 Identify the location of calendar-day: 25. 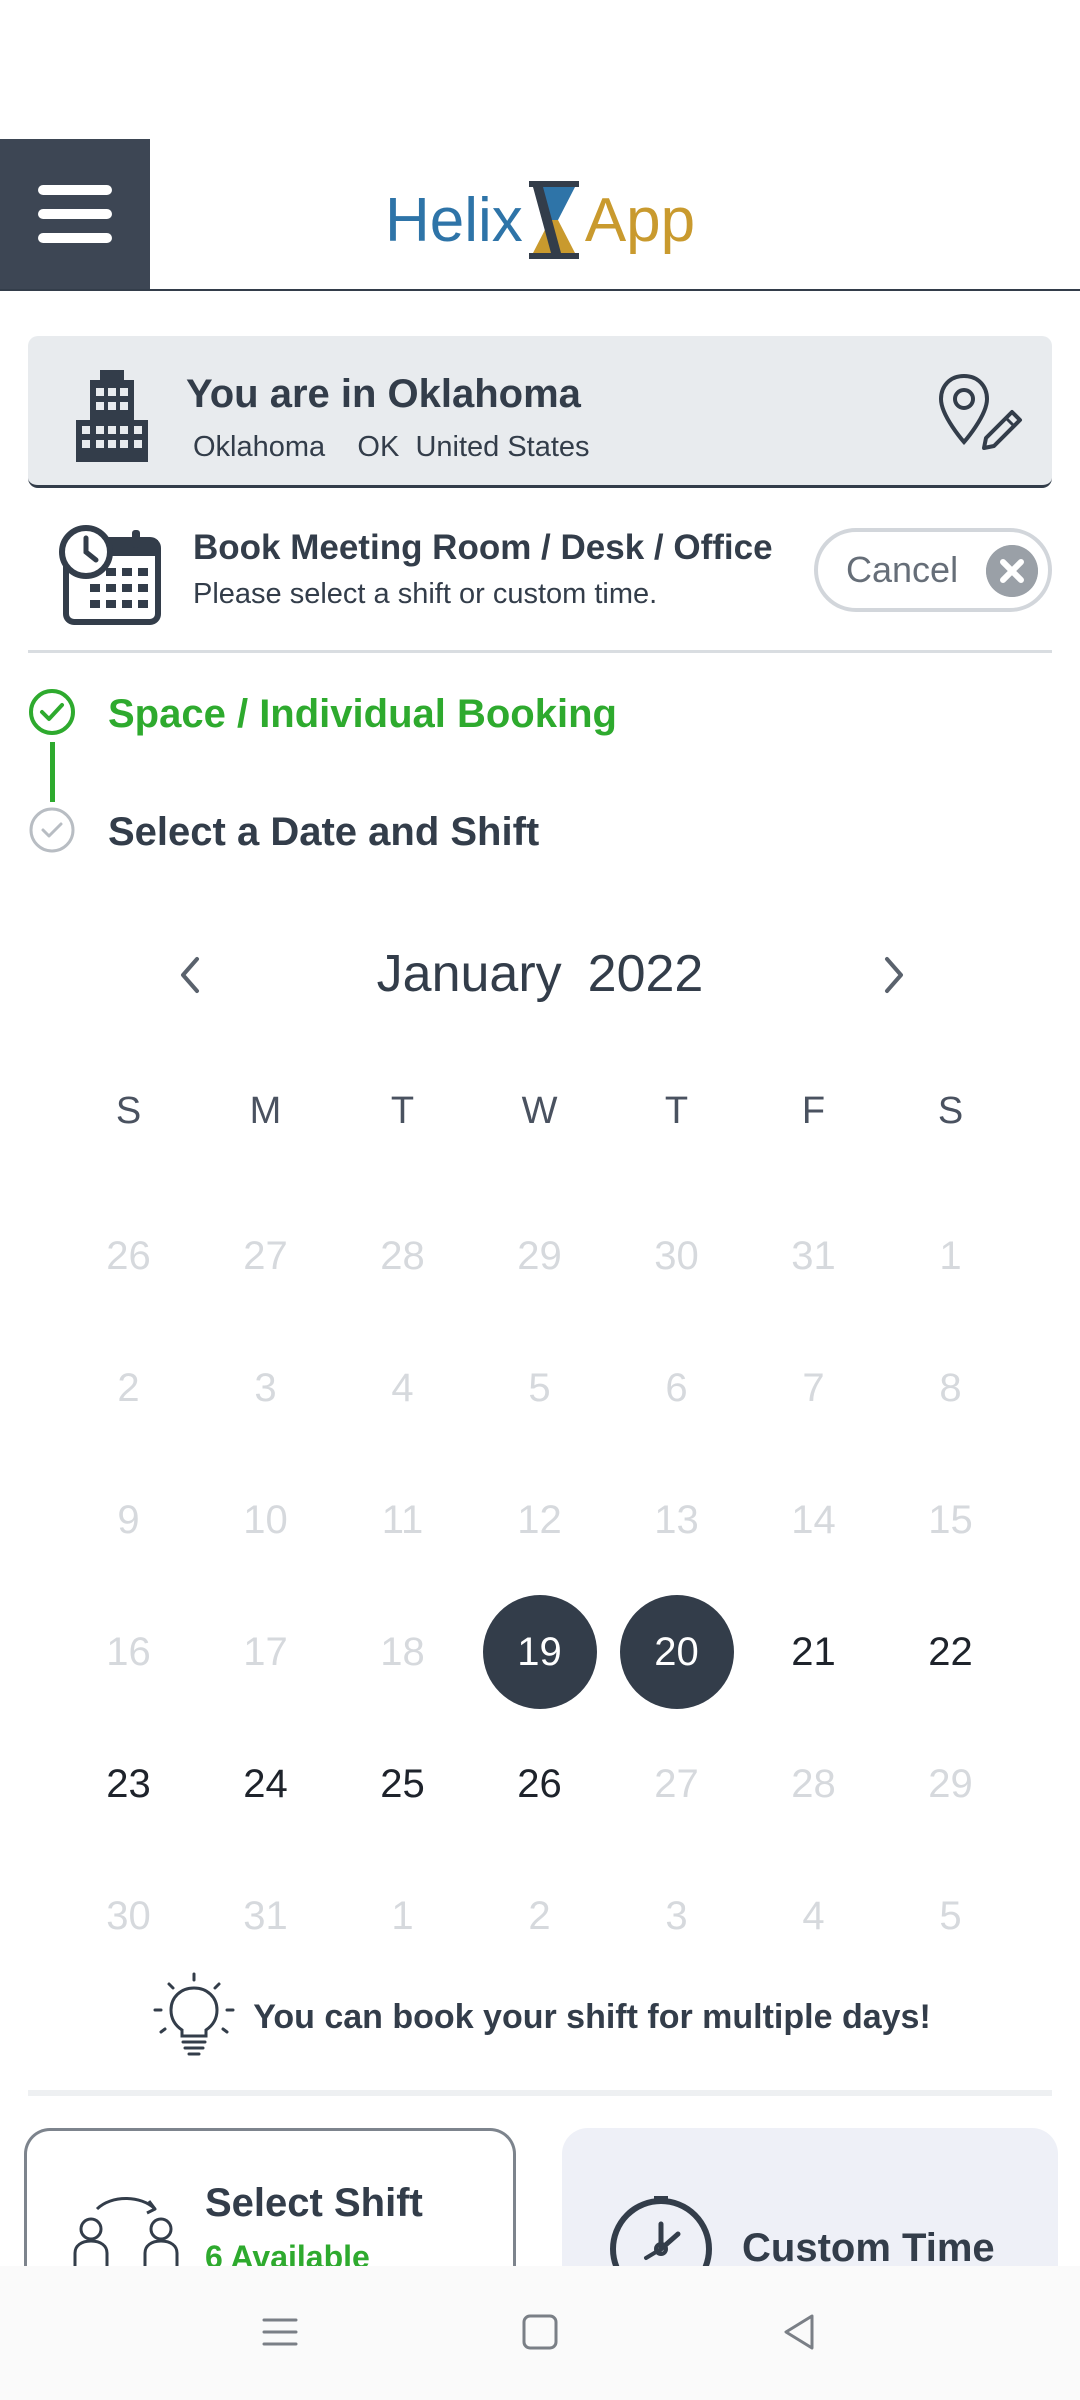
(402, 1784).